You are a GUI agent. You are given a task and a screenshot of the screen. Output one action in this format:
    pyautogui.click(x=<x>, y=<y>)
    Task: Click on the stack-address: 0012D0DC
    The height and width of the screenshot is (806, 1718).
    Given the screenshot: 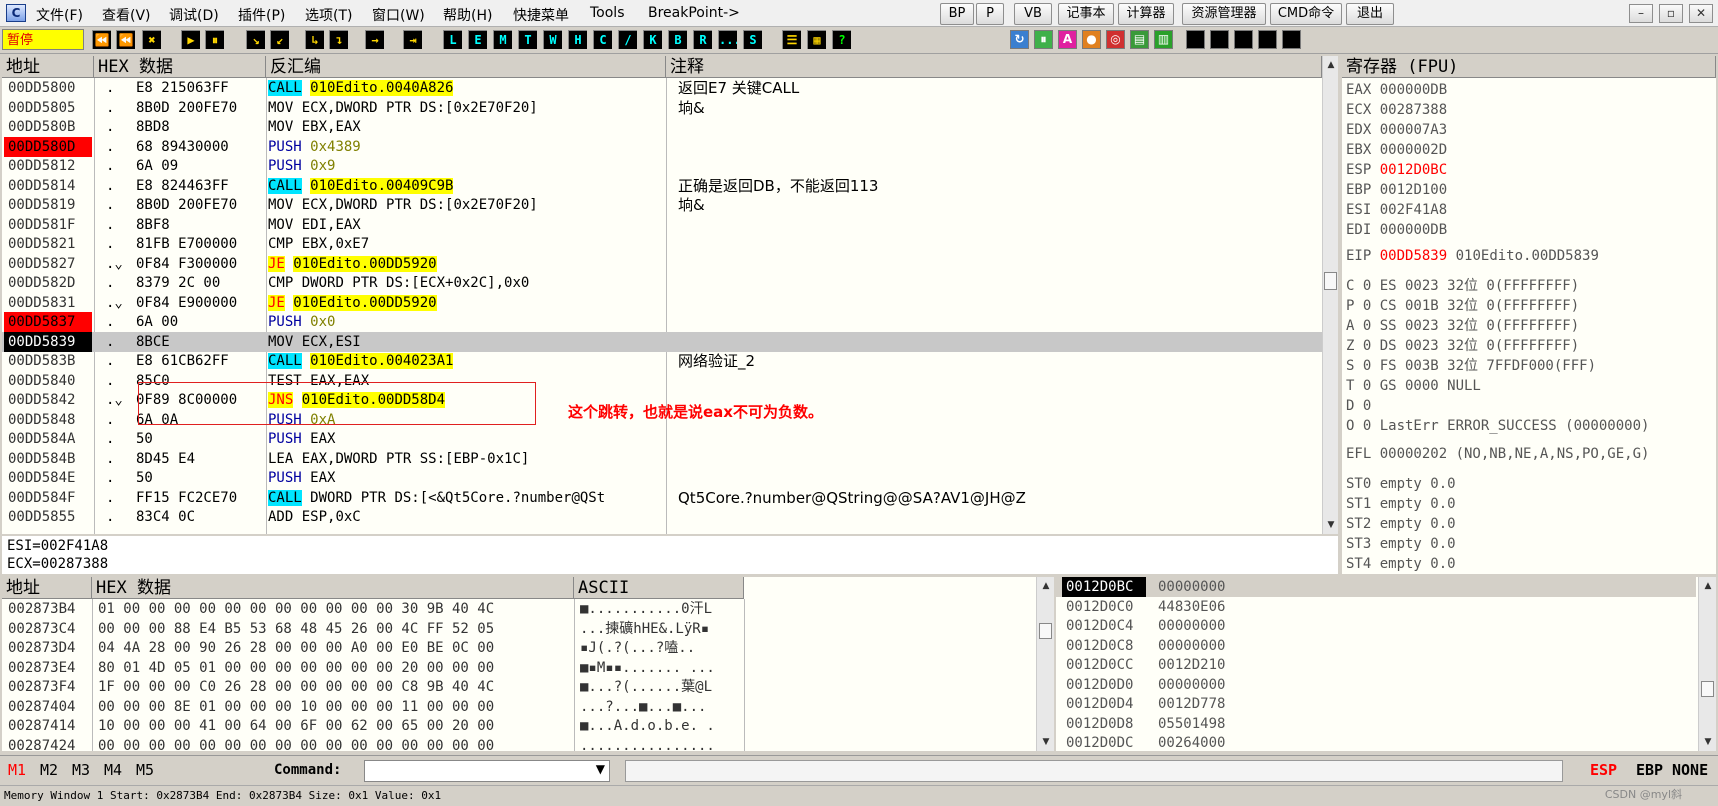 What is the action you would take?
    pyautogui.click(x=1104, y=742)
    